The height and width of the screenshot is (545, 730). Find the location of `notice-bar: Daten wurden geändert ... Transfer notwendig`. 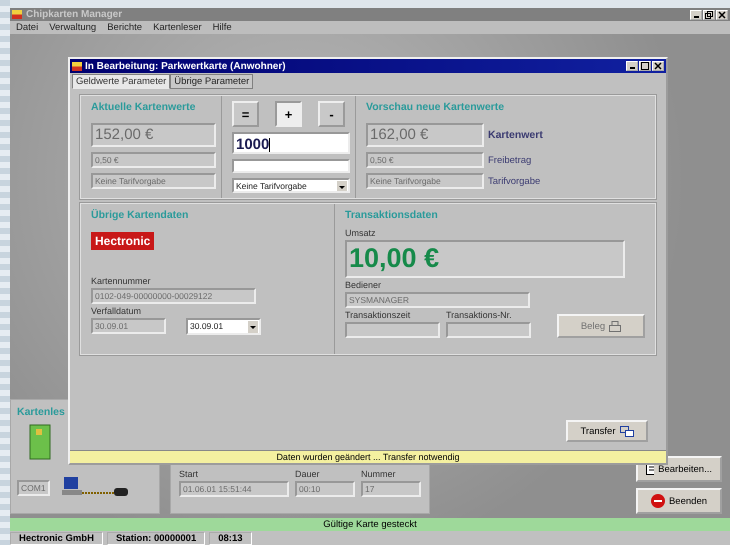

notice-bar: Daten wurden geändert ... Transfer notwendig is located at coordinates (368, 456).